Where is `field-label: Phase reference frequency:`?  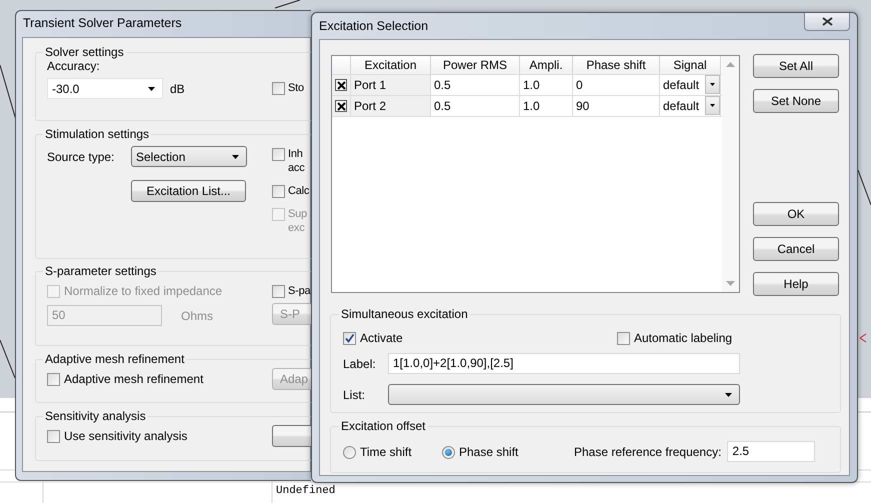
field-label: Phase reference frequency: is located at coordinates (648, 451).